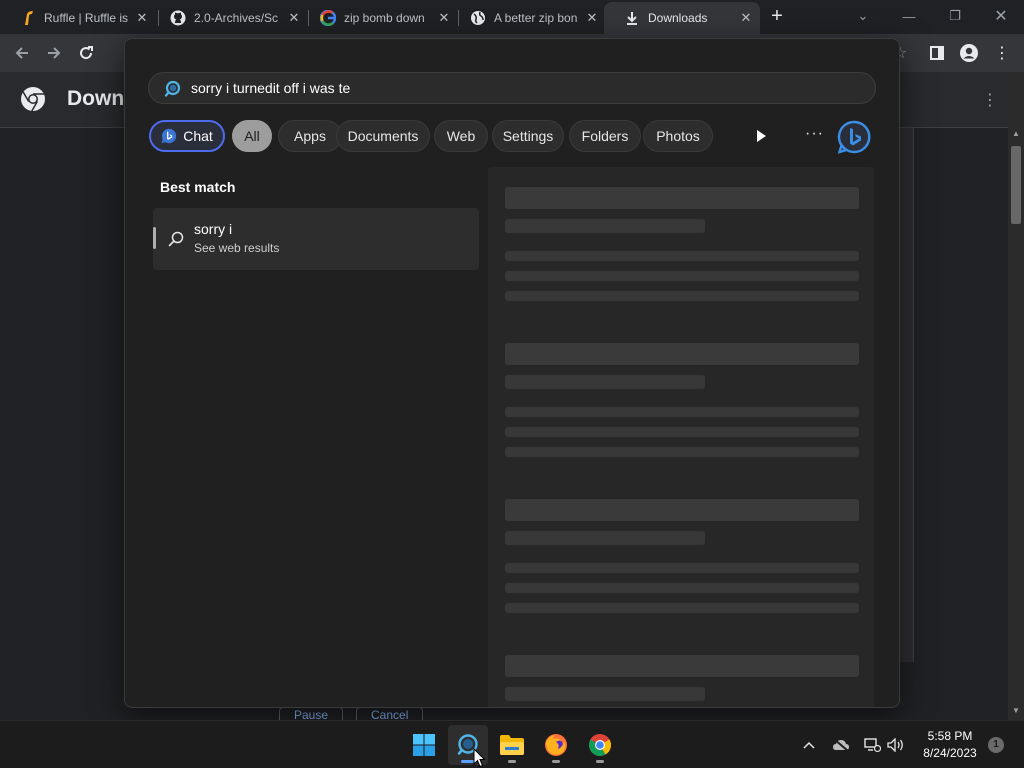  Describe the element at coordinates (950, 736) in the screenshot. I see `clock-time: 5:58 PM` at that location.